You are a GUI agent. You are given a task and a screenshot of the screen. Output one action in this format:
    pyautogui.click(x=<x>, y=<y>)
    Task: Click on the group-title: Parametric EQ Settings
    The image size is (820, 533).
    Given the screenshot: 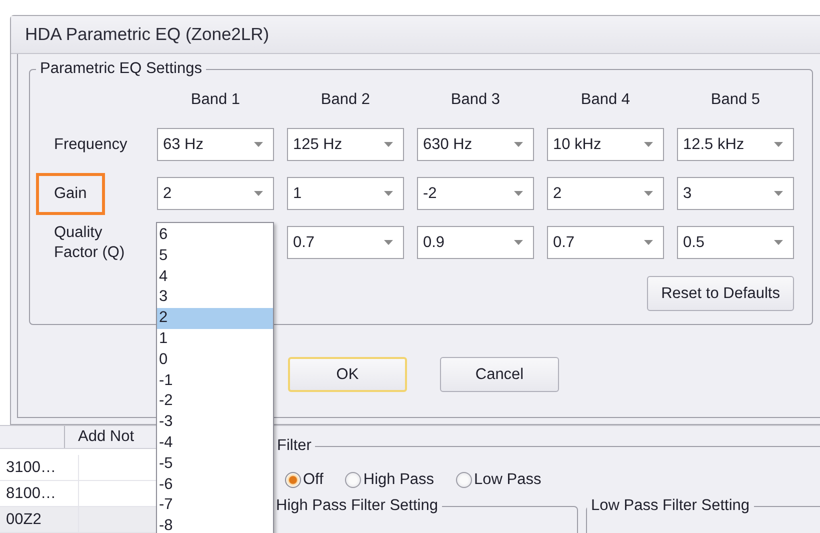 What is the action you would take?
    pyautogui.click(x=121, y=69)
    